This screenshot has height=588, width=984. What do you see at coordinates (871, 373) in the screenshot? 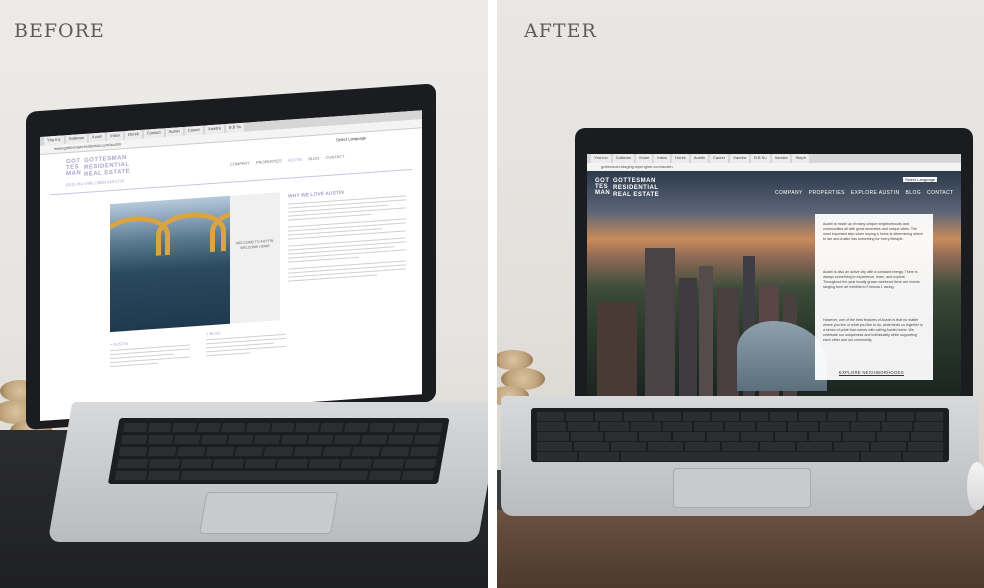
I see `explore-neighborhoods-link: EXPLORE NEIGHBORHOODS` at bounding box center [871, 373].